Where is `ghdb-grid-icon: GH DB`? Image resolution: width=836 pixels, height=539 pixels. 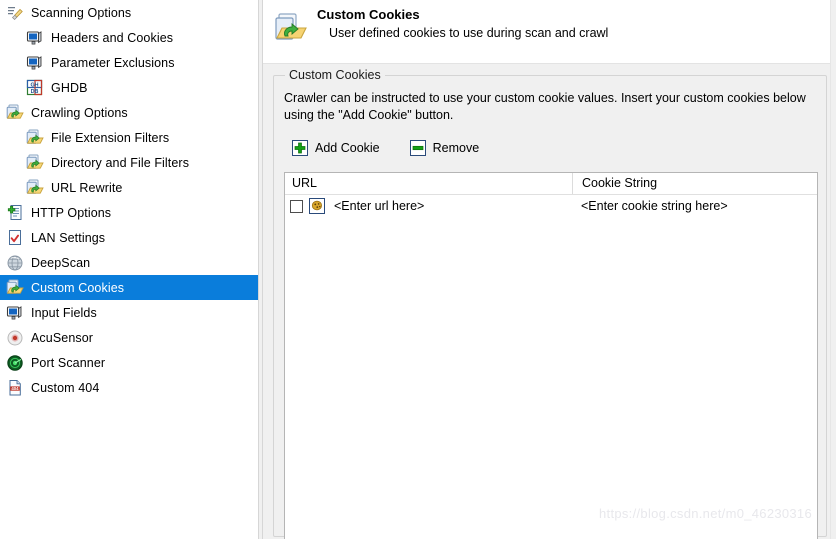 ghdb-grid-icon: GH DB is located at coordinates (35, 88).